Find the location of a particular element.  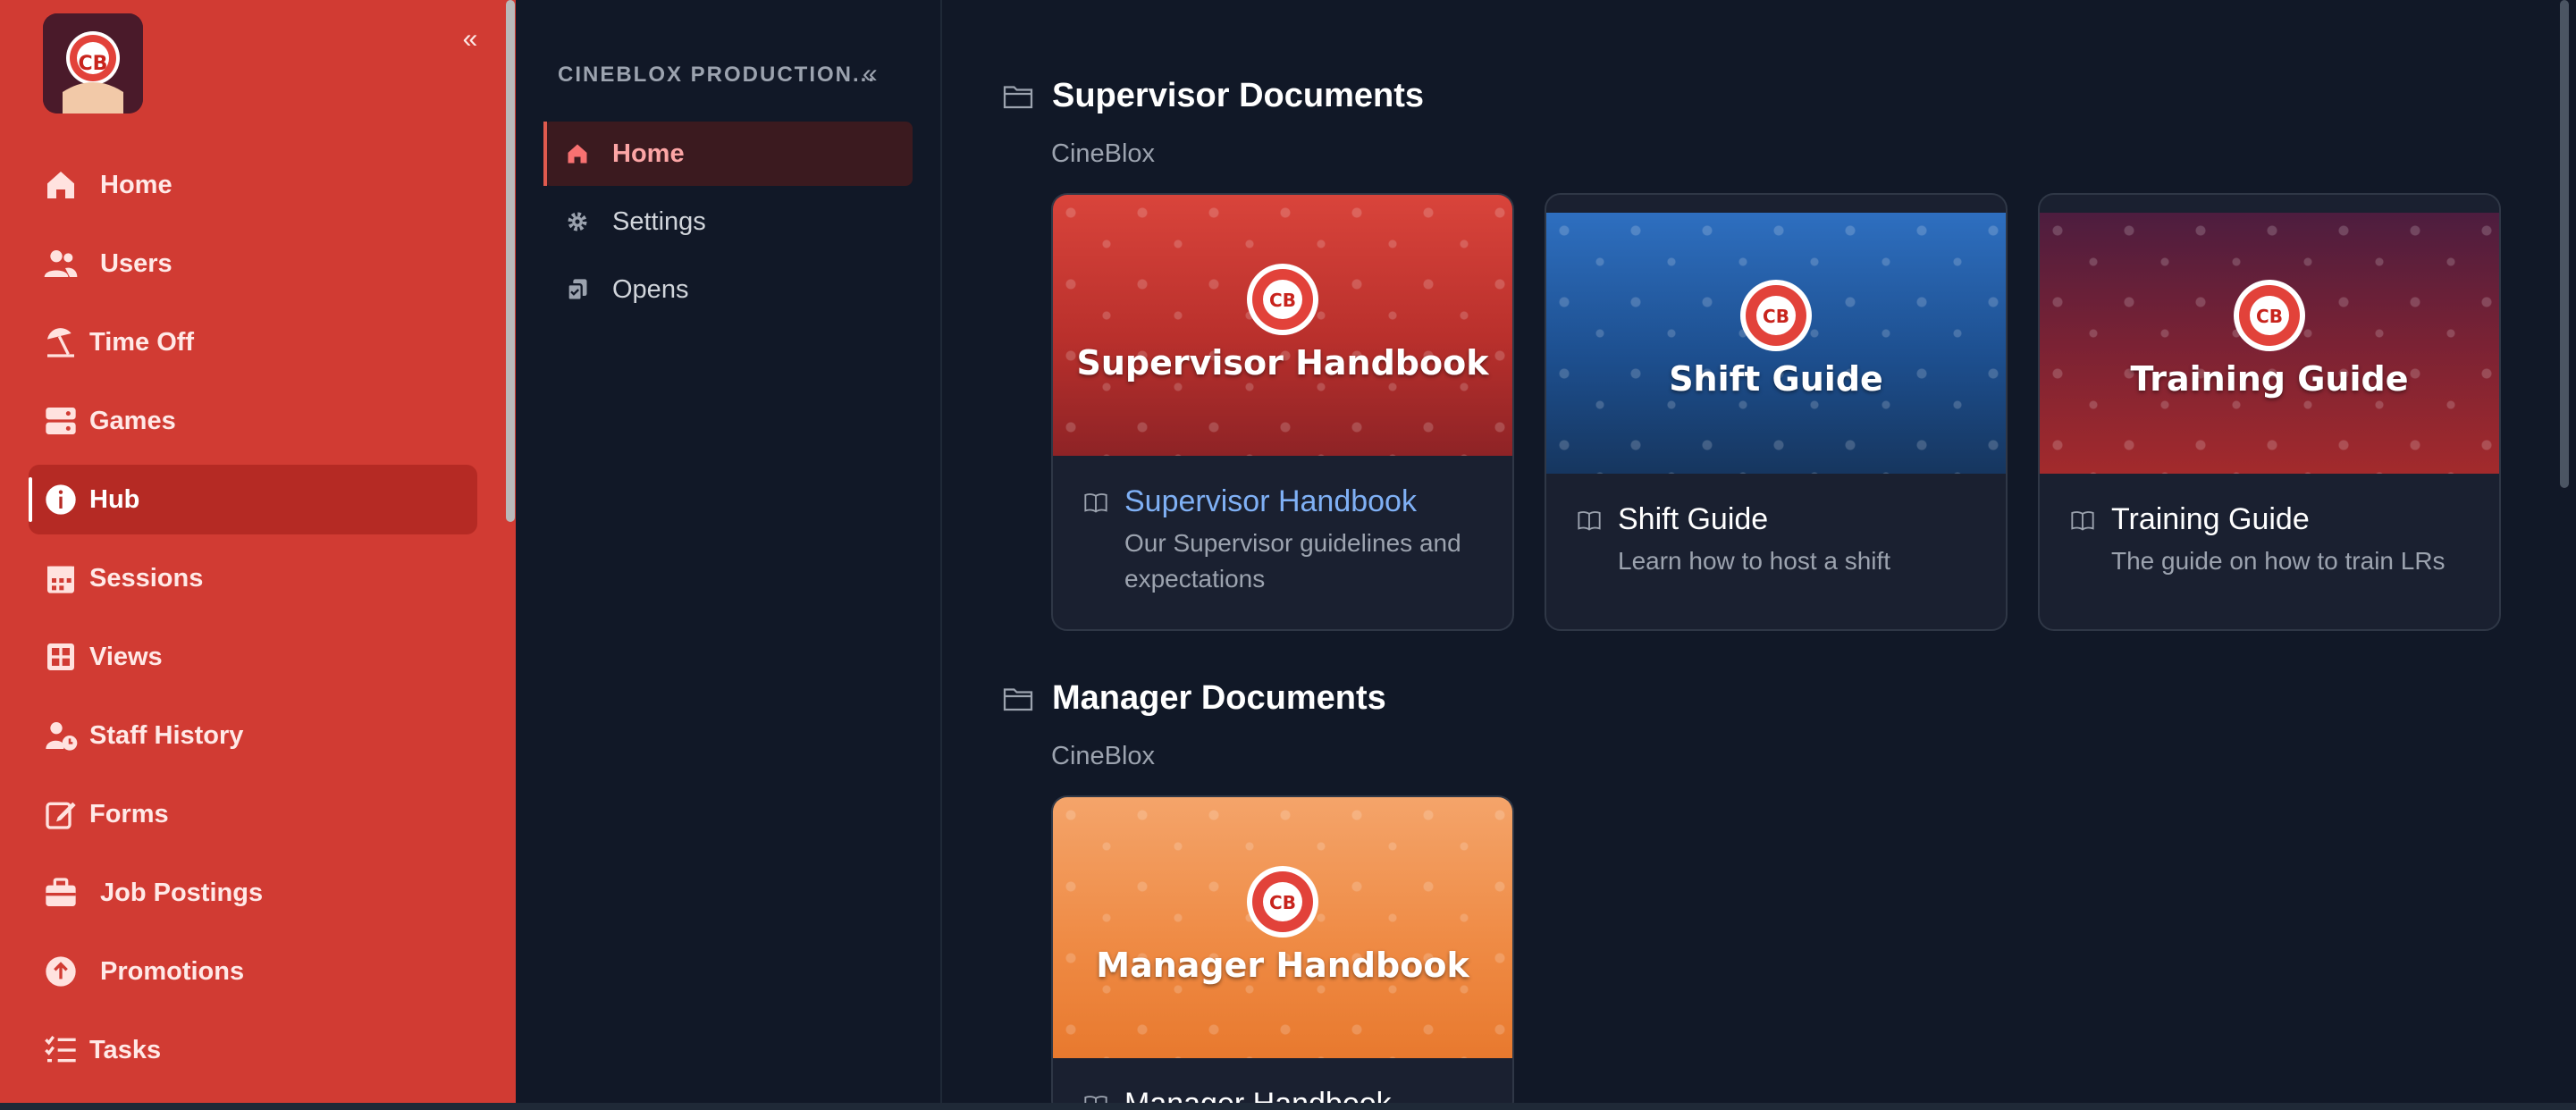

card-title: Shift Guide is located at coordinates (1693, 519).